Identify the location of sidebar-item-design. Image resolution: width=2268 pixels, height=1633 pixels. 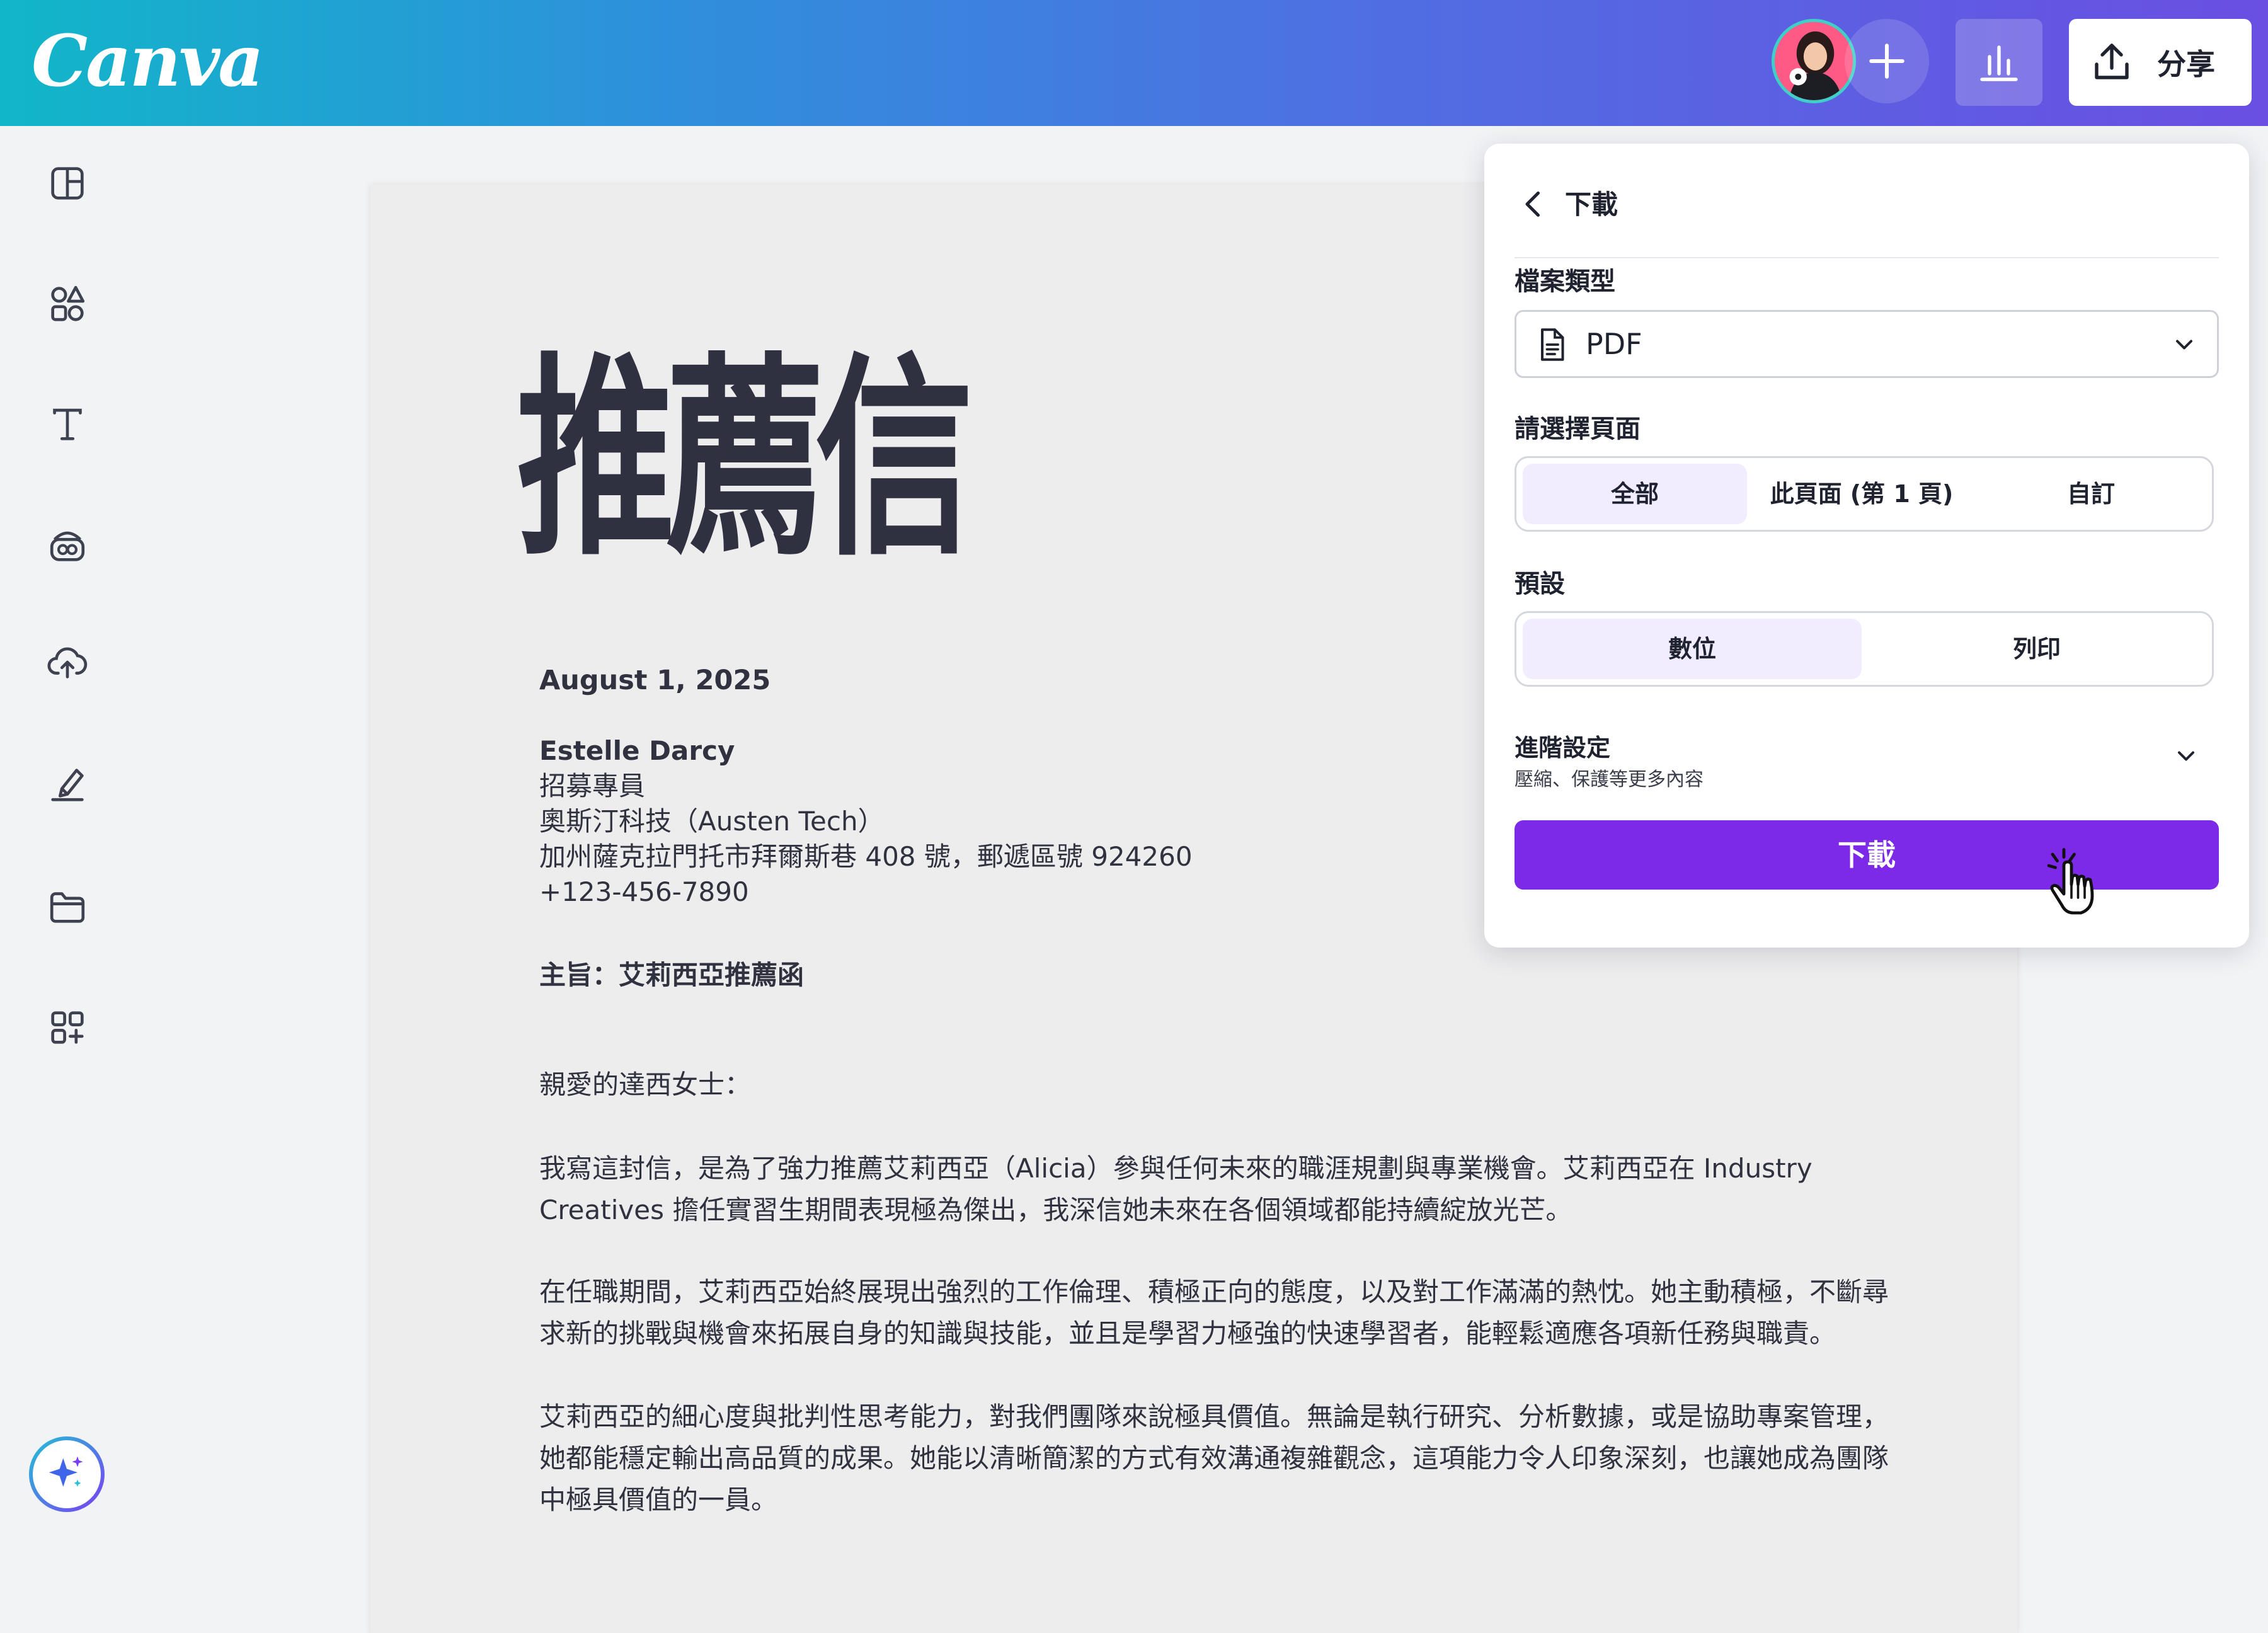
(67, 183).